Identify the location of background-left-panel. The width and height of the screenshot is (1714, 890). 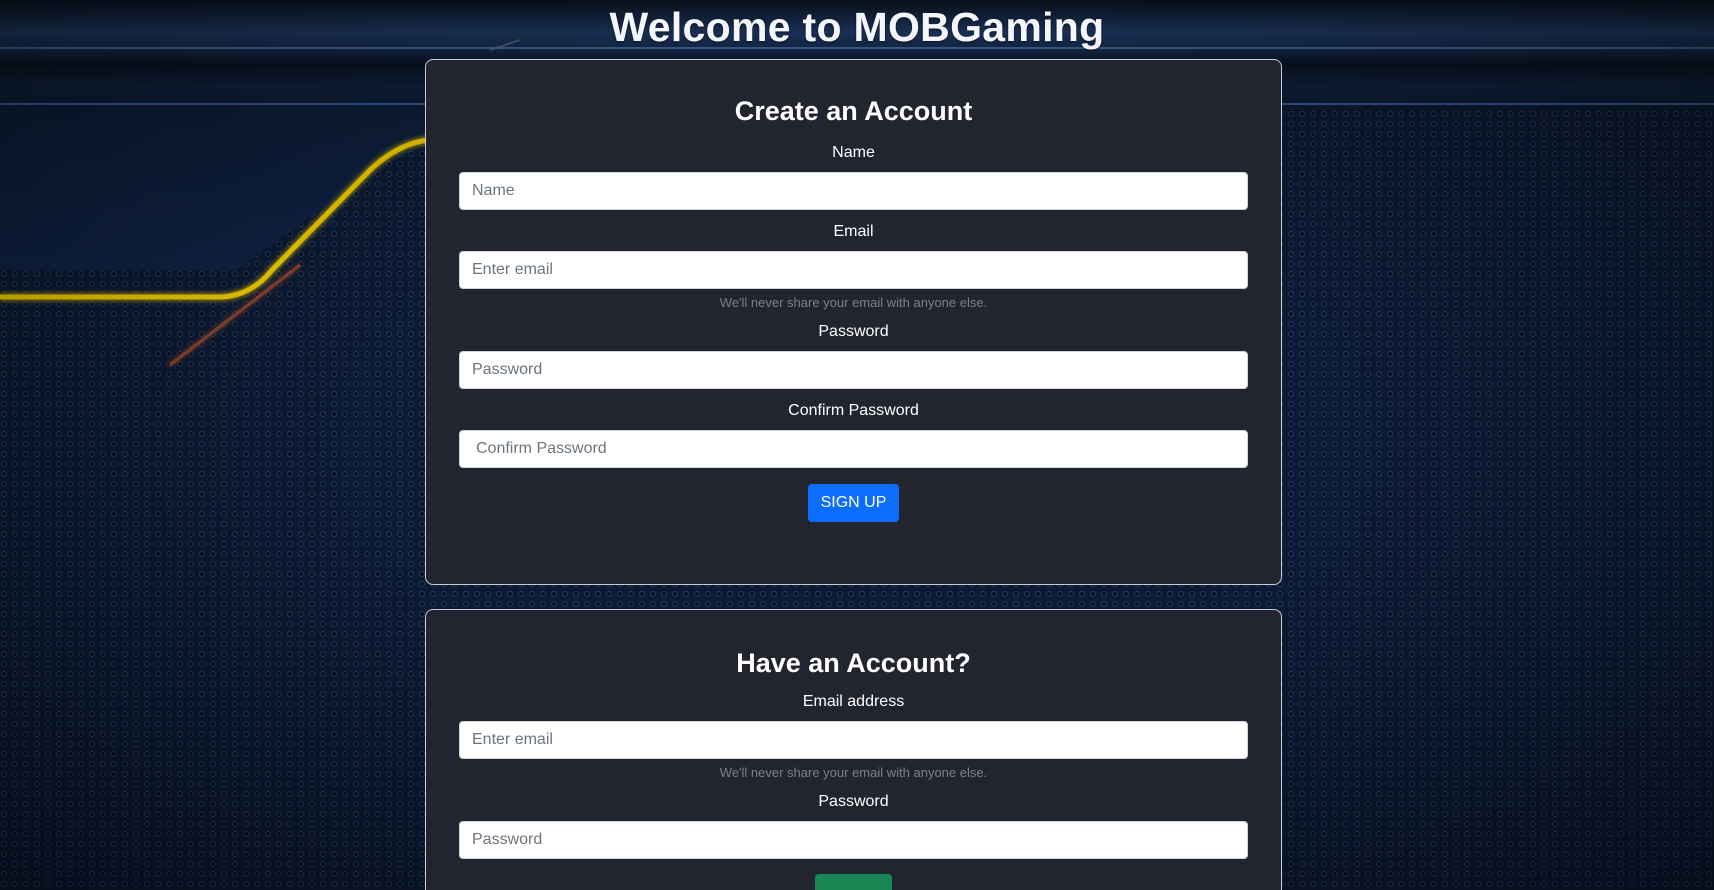
(215, 185).